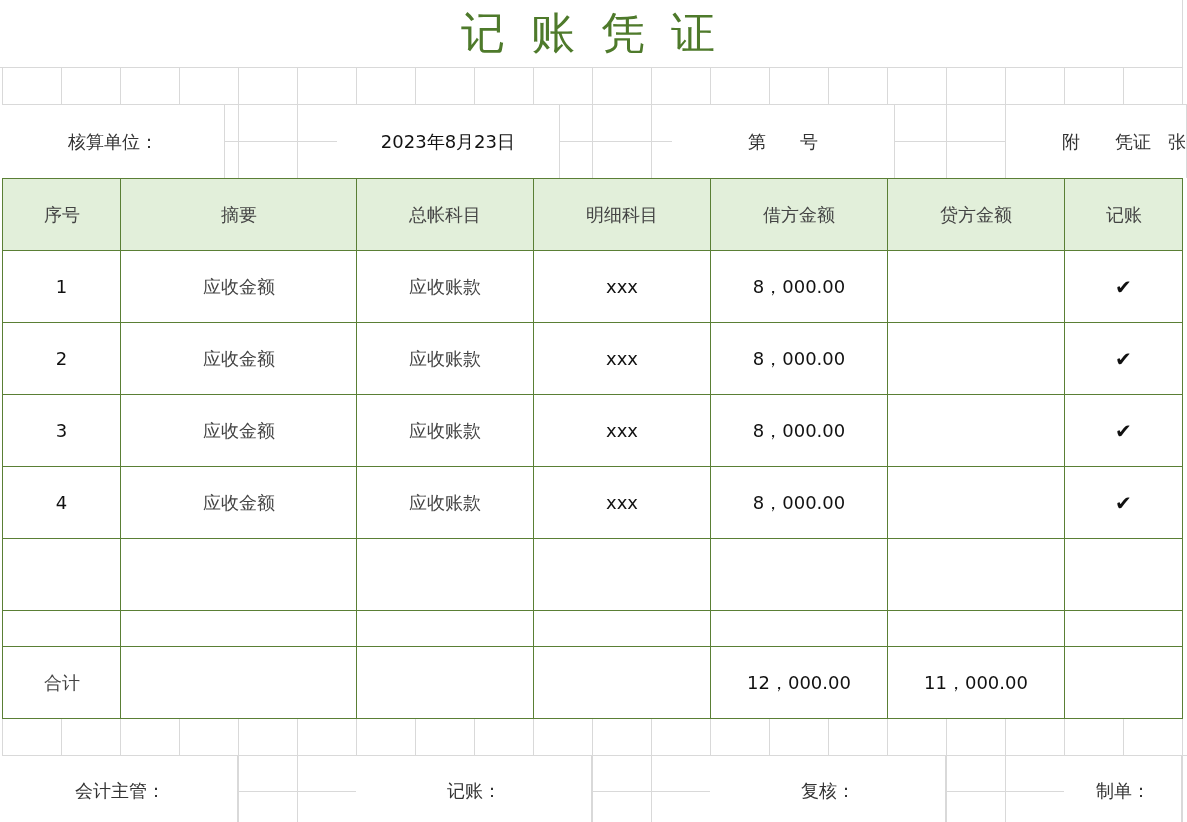  What do you see at coordinates (62, 215) in the screenshot?
I see `column-header: 序号` at bounding box center [62, 215].